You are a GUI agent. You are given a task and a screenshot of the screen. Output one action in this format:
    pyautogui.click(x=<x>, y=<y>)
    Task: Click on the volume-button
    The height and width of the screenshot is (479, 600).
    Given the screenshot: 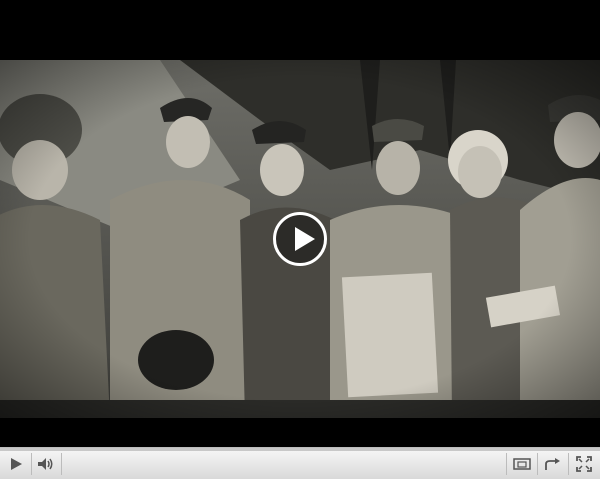 What is the action you would take?
    pyautogui.click(x=46, y=464)
    